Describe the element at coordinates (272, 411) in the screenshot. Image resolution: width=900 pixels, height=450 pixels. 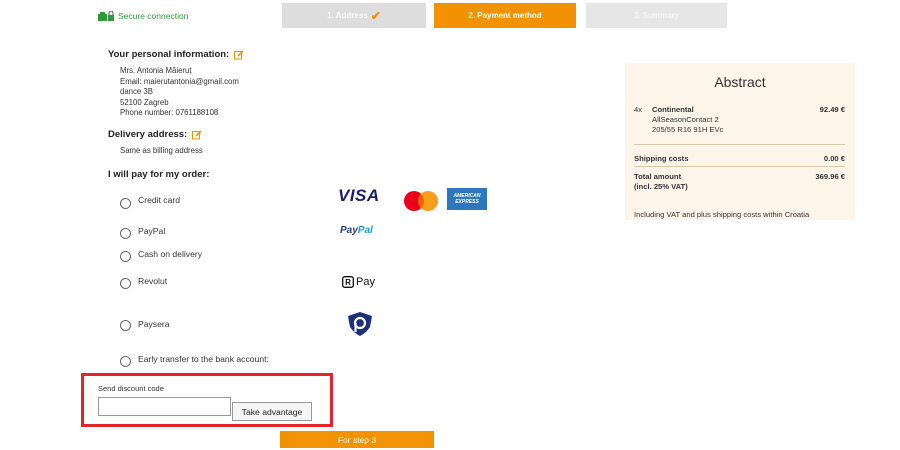
I see `take-advantage-button: Take advantage` at that location.